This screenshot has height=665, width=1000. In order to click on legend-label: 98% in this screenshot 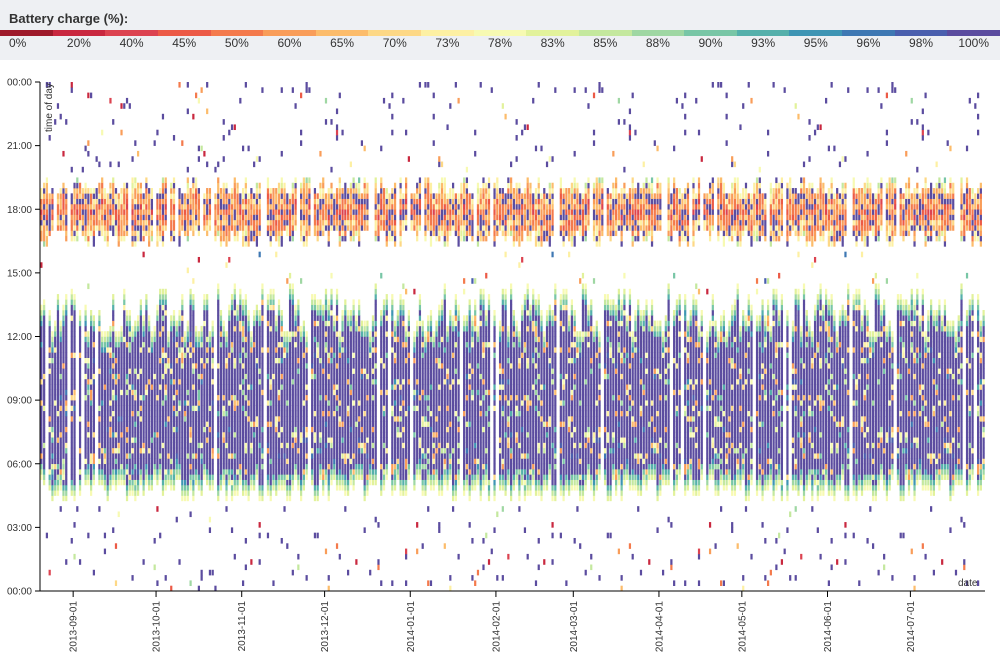, I will do `click(921, 43)`.